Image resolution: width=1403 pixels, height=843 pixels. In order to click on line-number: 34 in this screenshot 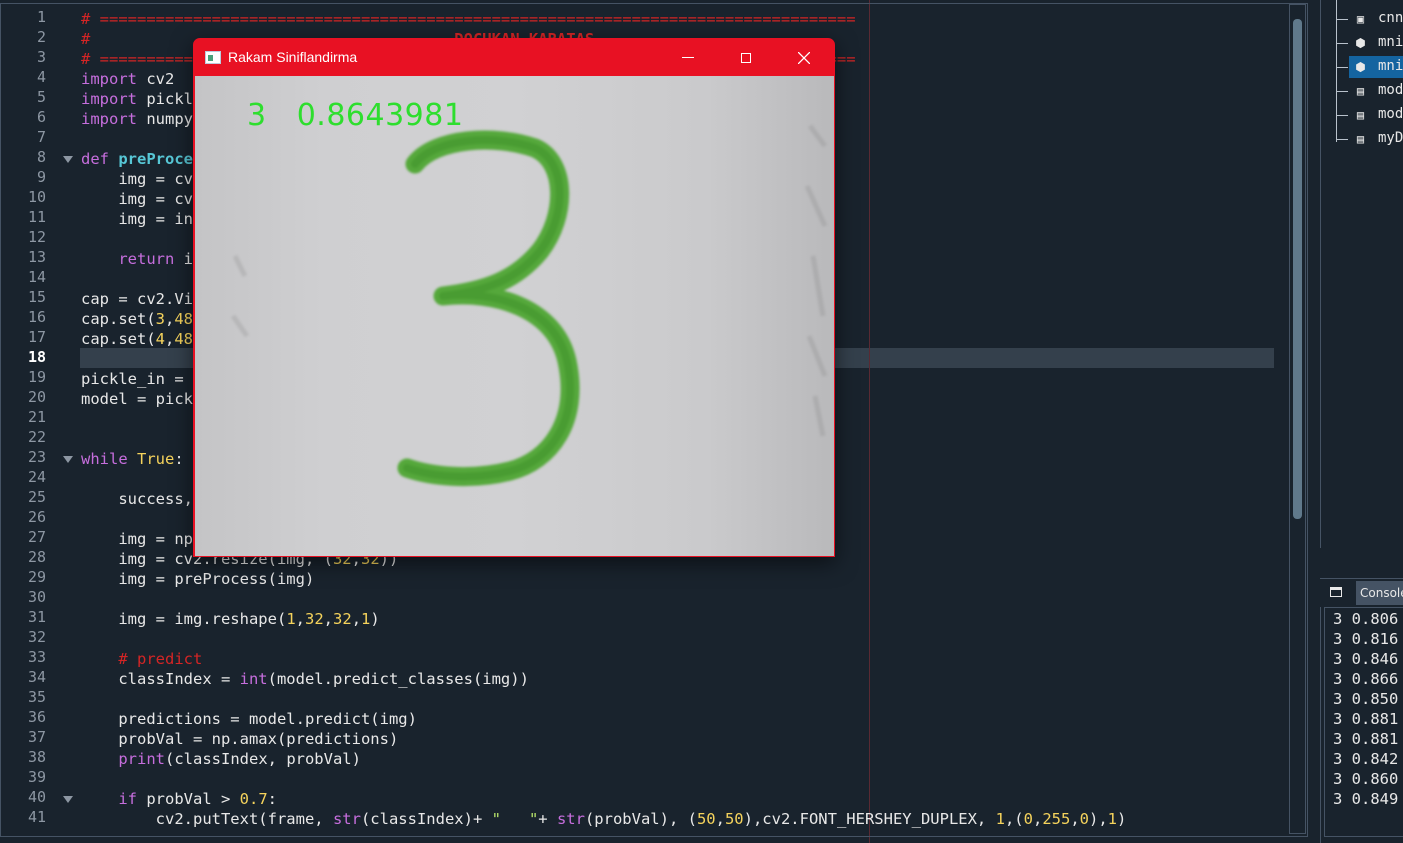, I will do `click(36, 677)`.